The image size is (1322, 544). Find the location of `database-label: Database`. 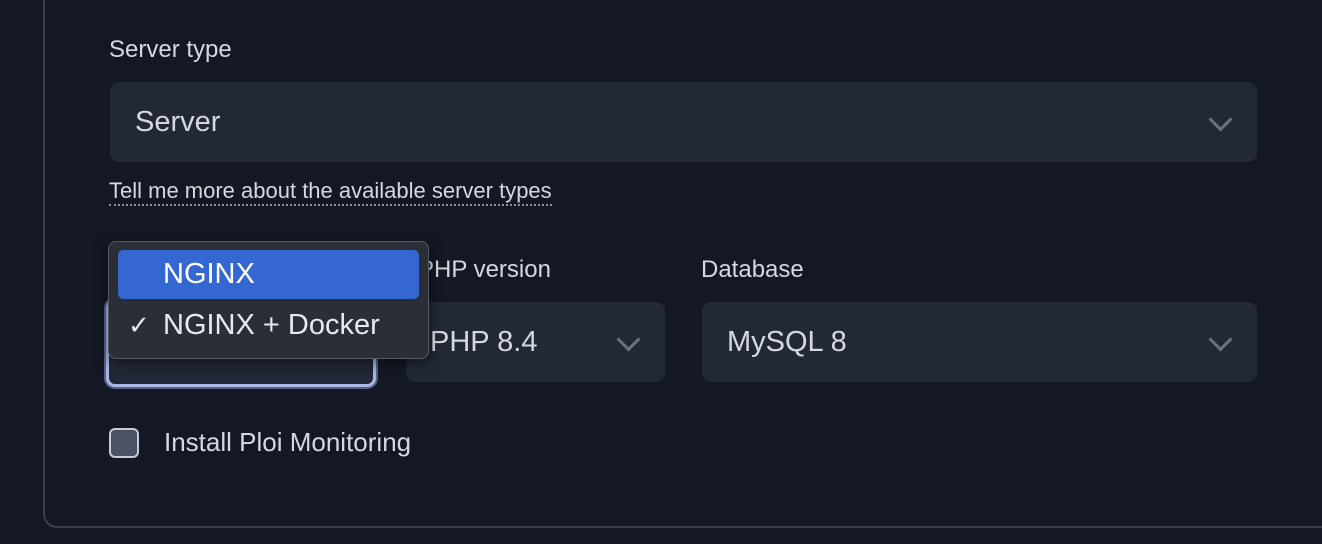

database-label: Database is located at coordinates (752, 269).